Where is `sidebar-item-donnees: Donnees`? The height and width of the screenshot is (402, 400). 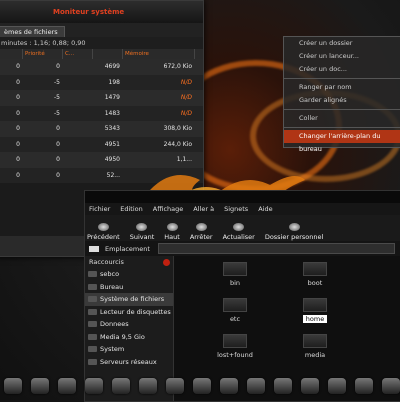
sidebar-item-donnees: Donnees is located at coordinates (129, 324).